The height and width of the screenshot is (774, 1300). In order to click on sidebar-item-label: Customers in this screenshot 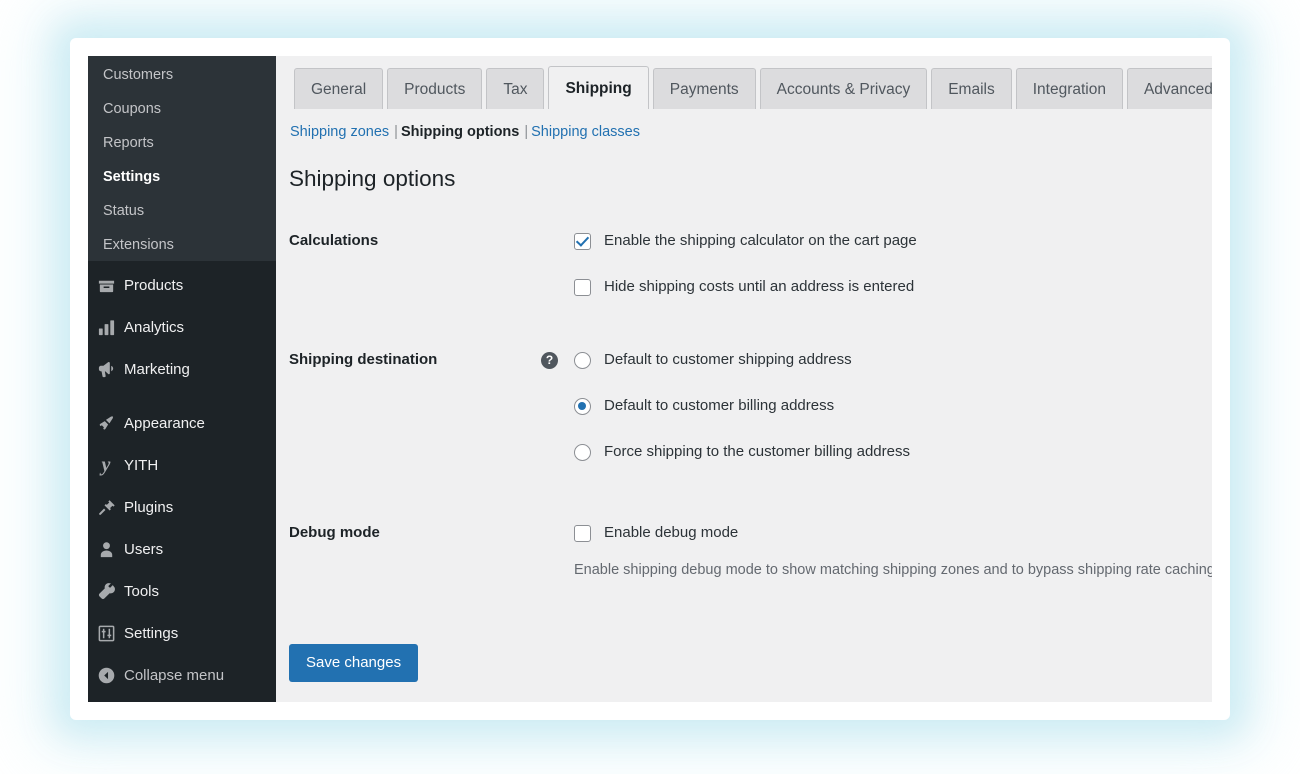, I will do `click(138, 75)`.